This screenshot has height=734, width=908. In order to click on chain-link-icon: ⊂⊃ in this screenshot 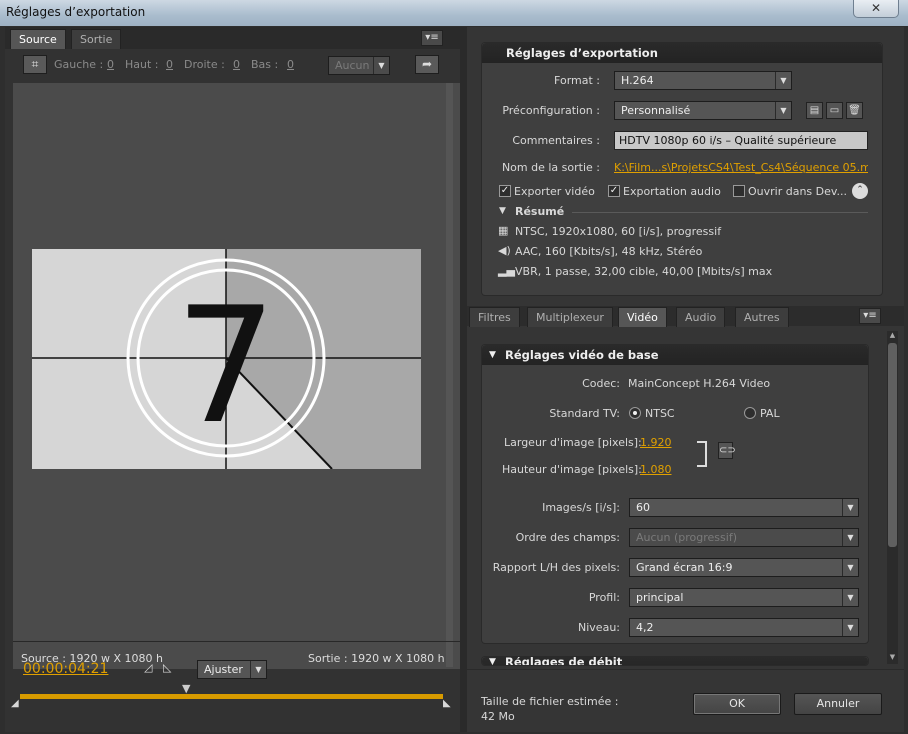, I will do `click(727, 450)`.